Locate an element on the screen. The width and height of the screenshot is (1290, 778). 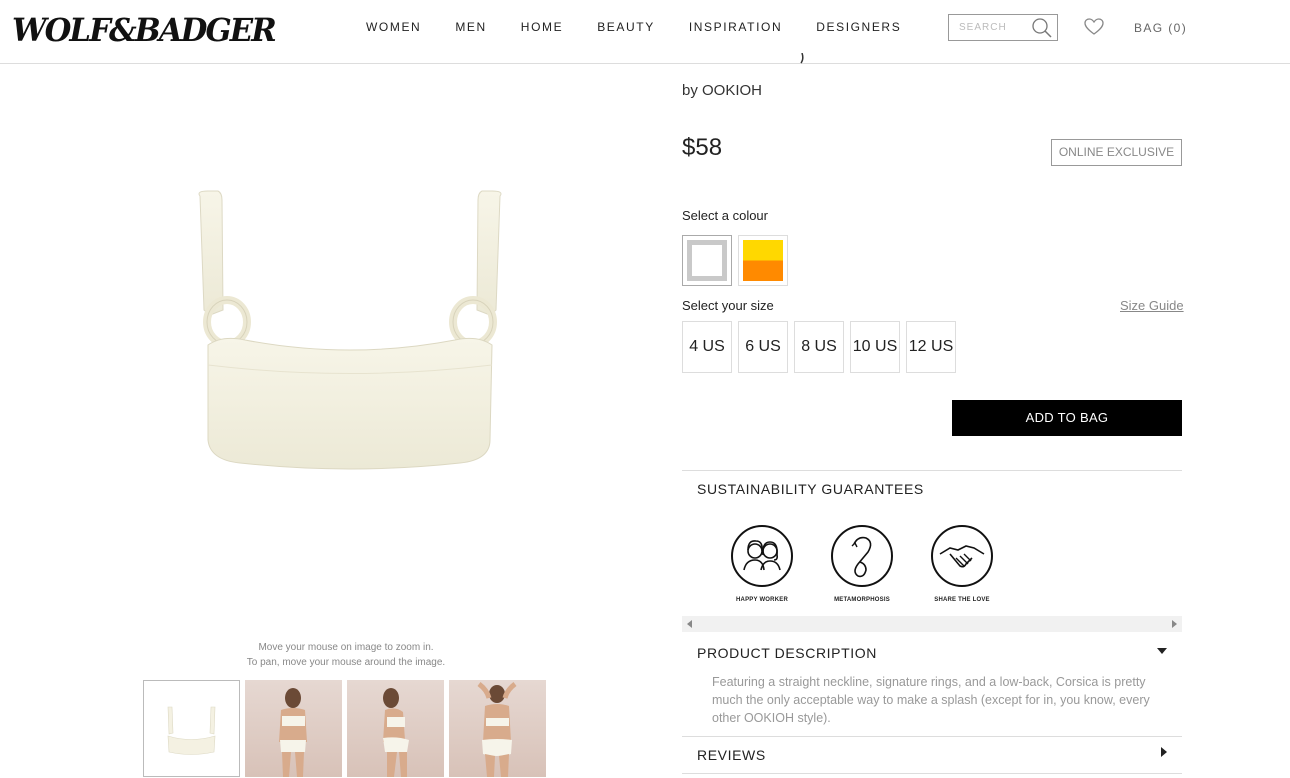
size-option-12: 12 US is located at coordinates (931, 347).